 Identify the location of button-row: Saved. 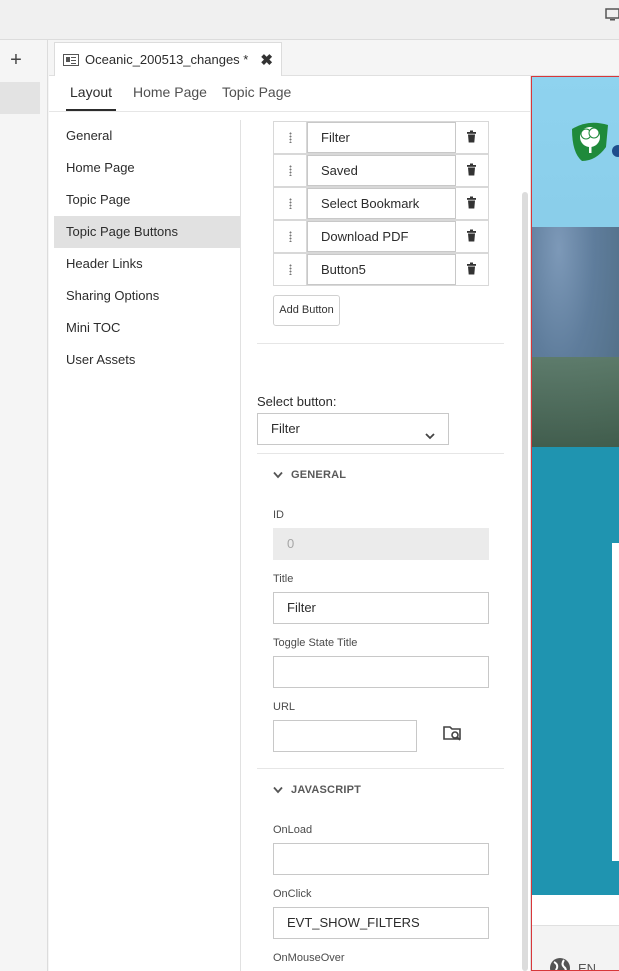
(381, 170).